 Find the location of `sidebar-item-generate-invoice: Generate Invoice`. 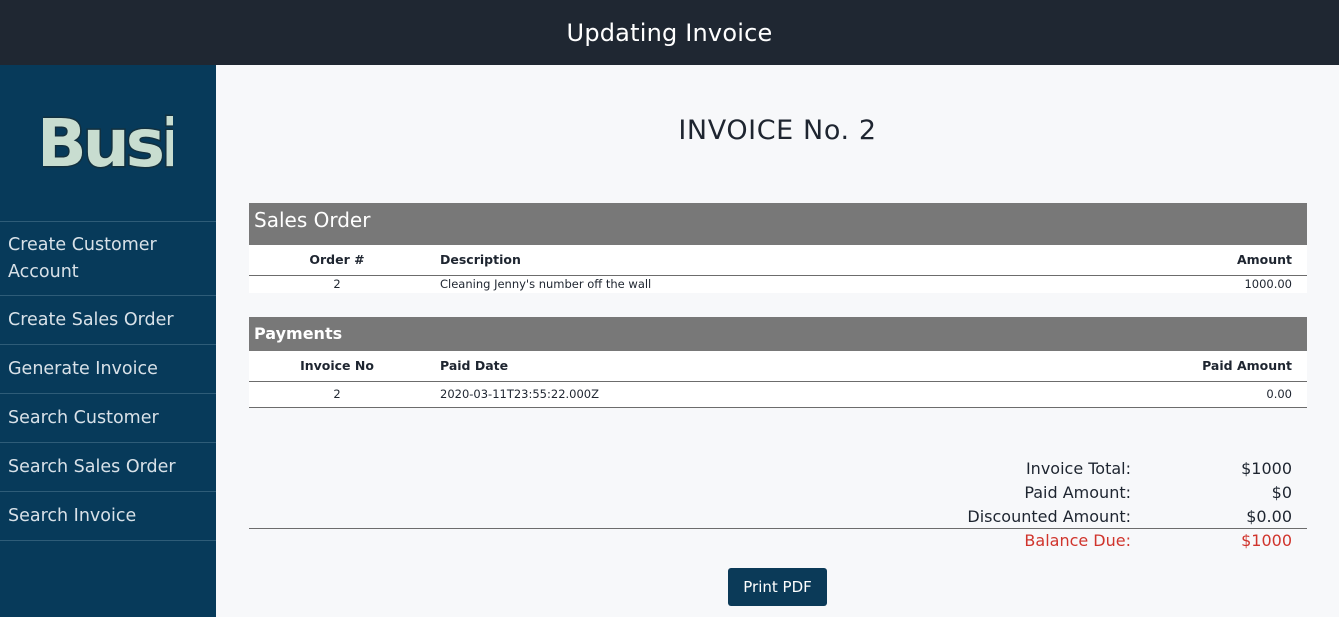

sidebar-item-generate-invoice: Generate Invoice is located at coordinates (108, 369).